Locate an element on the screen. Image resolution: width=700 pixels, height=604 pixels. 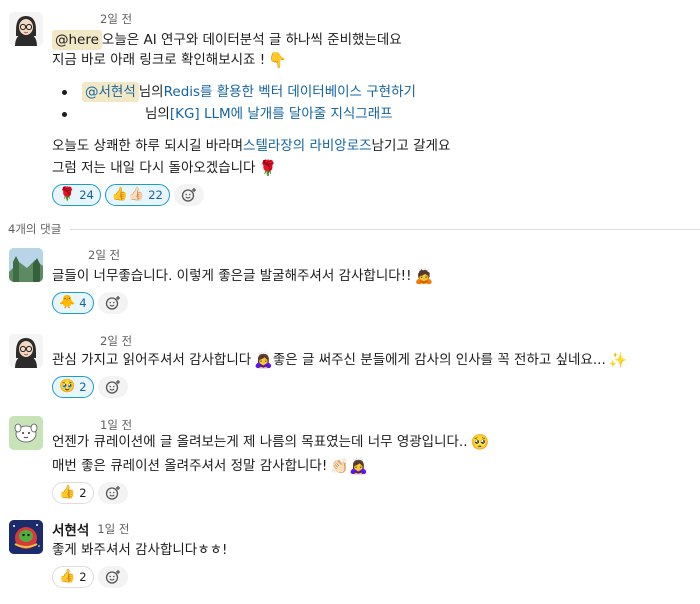
avatar-cartoon-character-icon is located at coordinates (26, 433).